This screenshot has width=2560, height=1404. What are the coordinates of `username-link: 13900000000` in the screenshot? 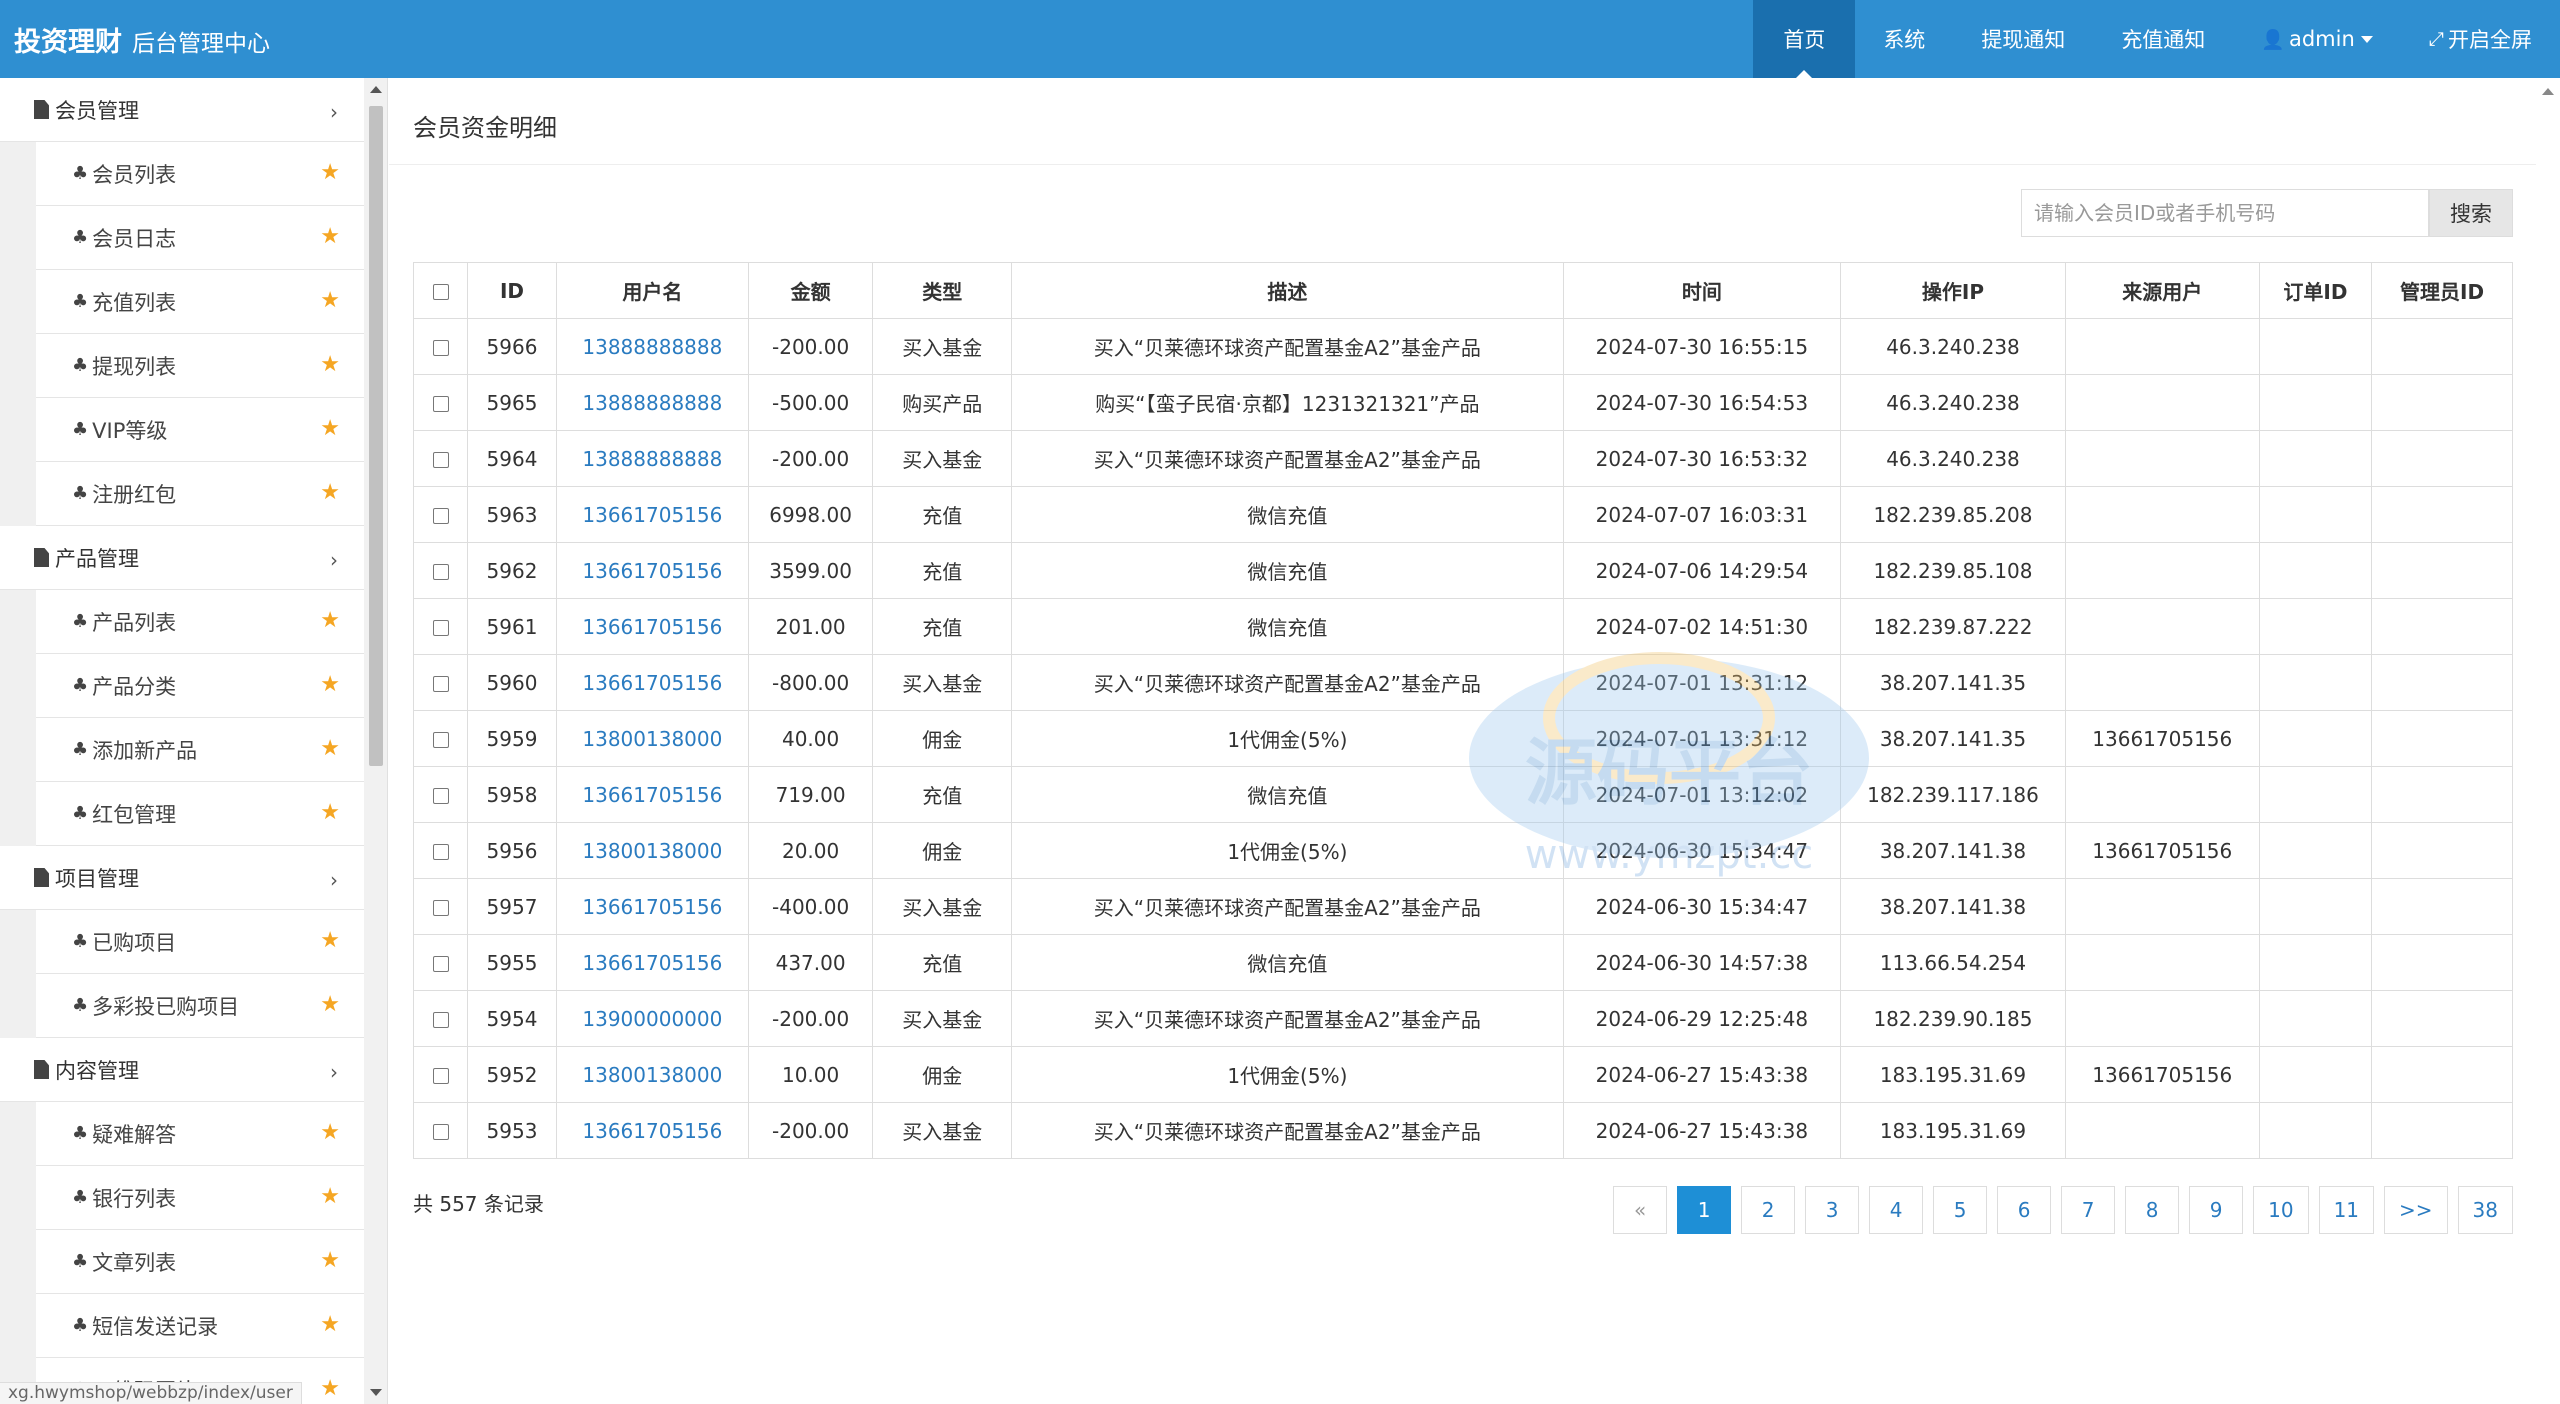 It's located at (652, 1019).